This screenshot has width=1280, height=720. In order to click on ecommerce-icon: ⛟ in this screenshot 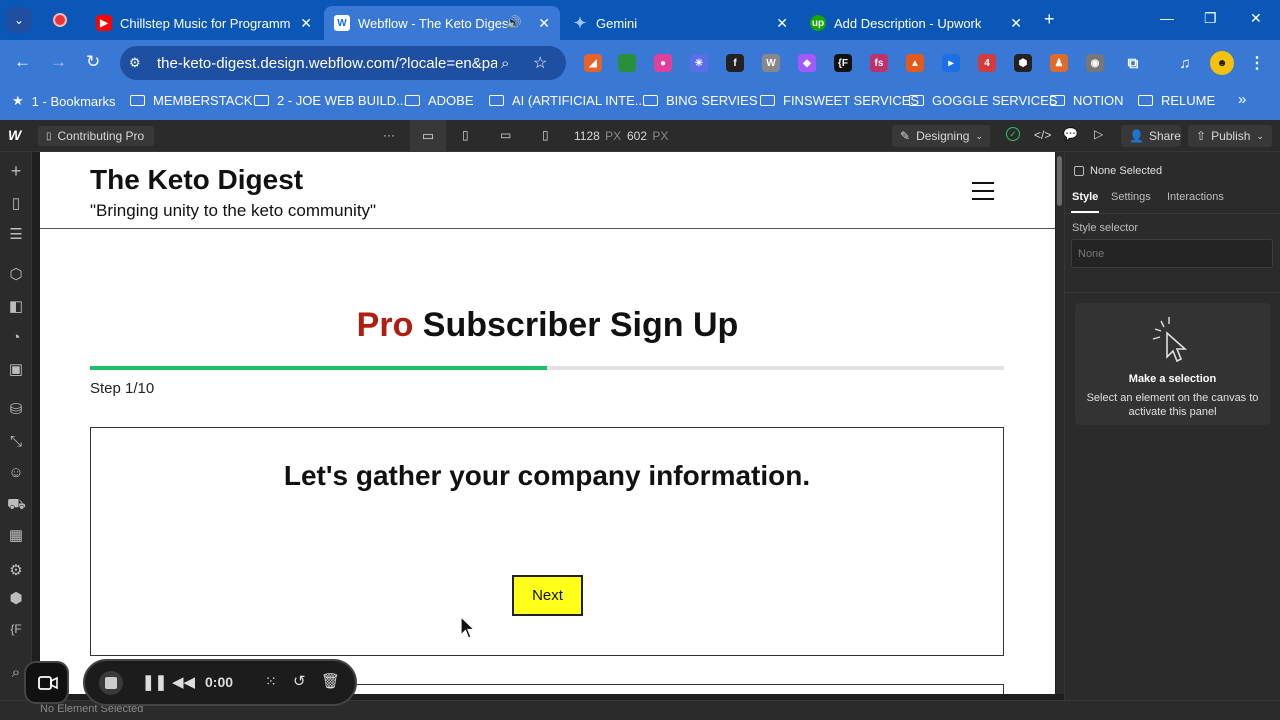, I will do `click(16, 505)`.